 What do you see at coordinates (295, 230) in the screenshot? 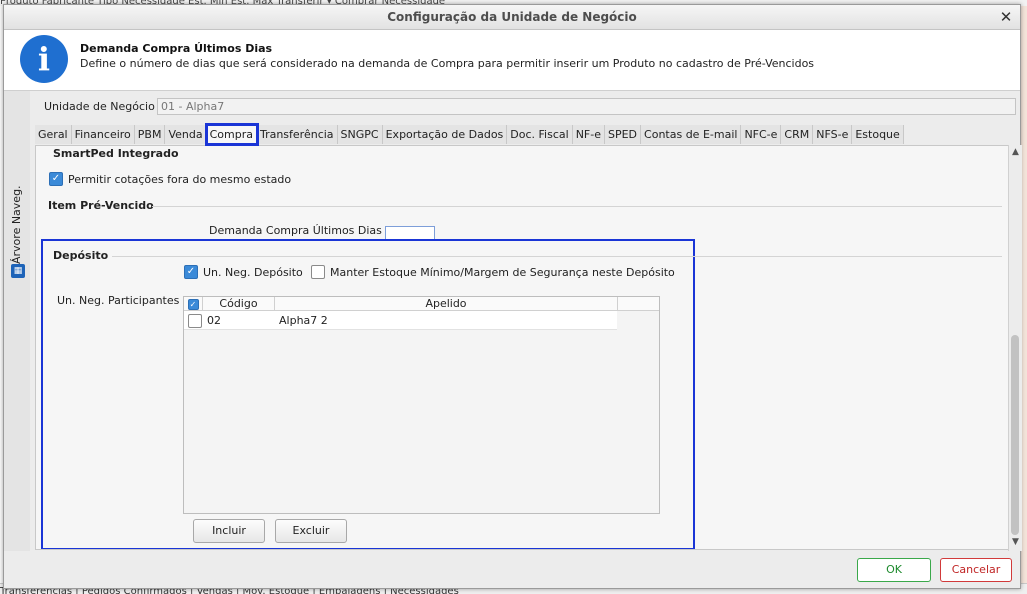
I see `demanda-label: Demanda Compra Últimos Dias` at bounding box center [295, 230].